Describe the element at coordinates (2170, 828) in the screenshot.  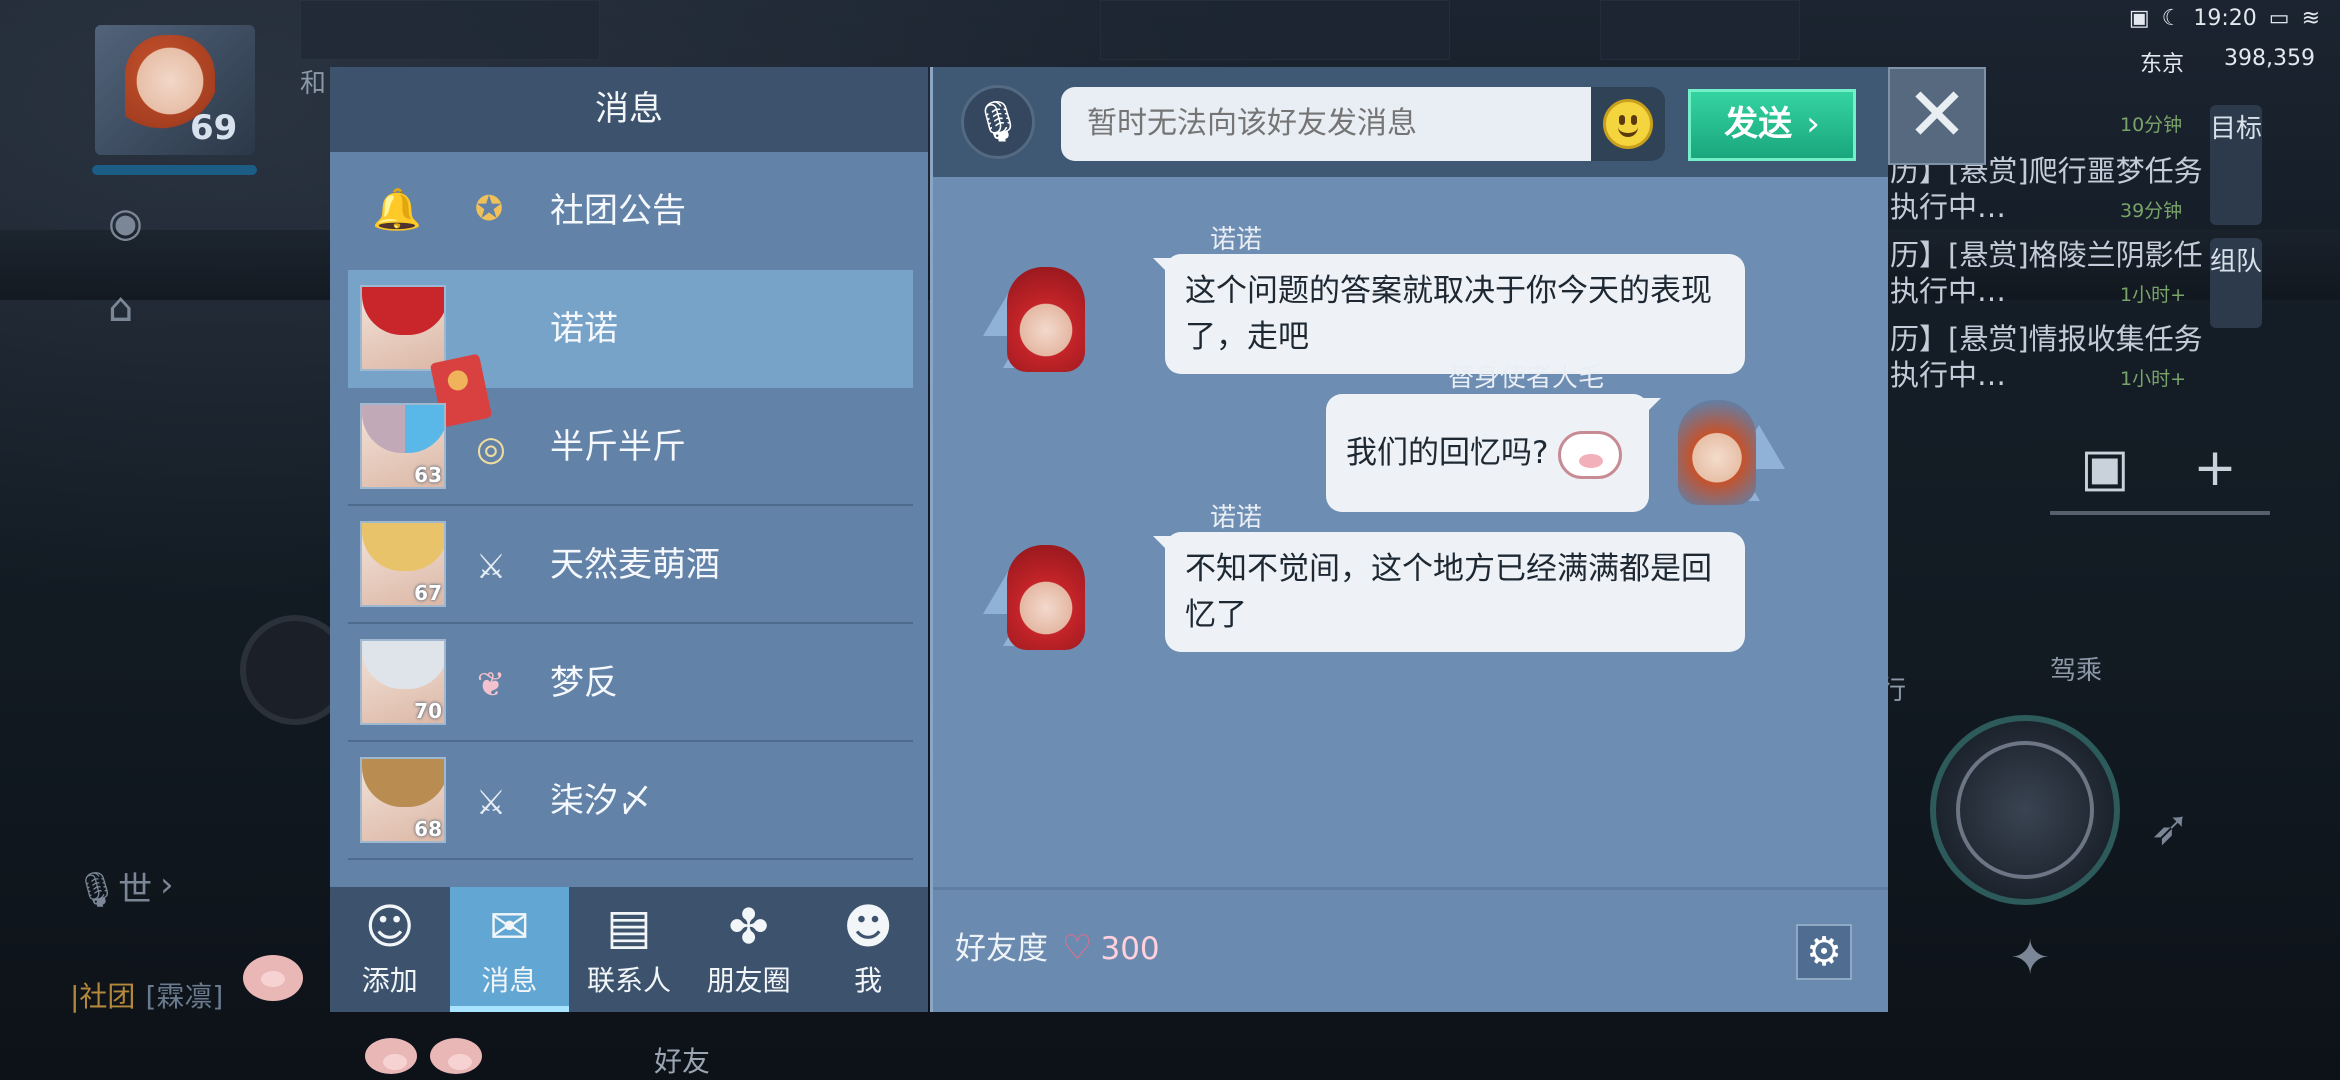
I see `sprint-icon: ➶` at that location.